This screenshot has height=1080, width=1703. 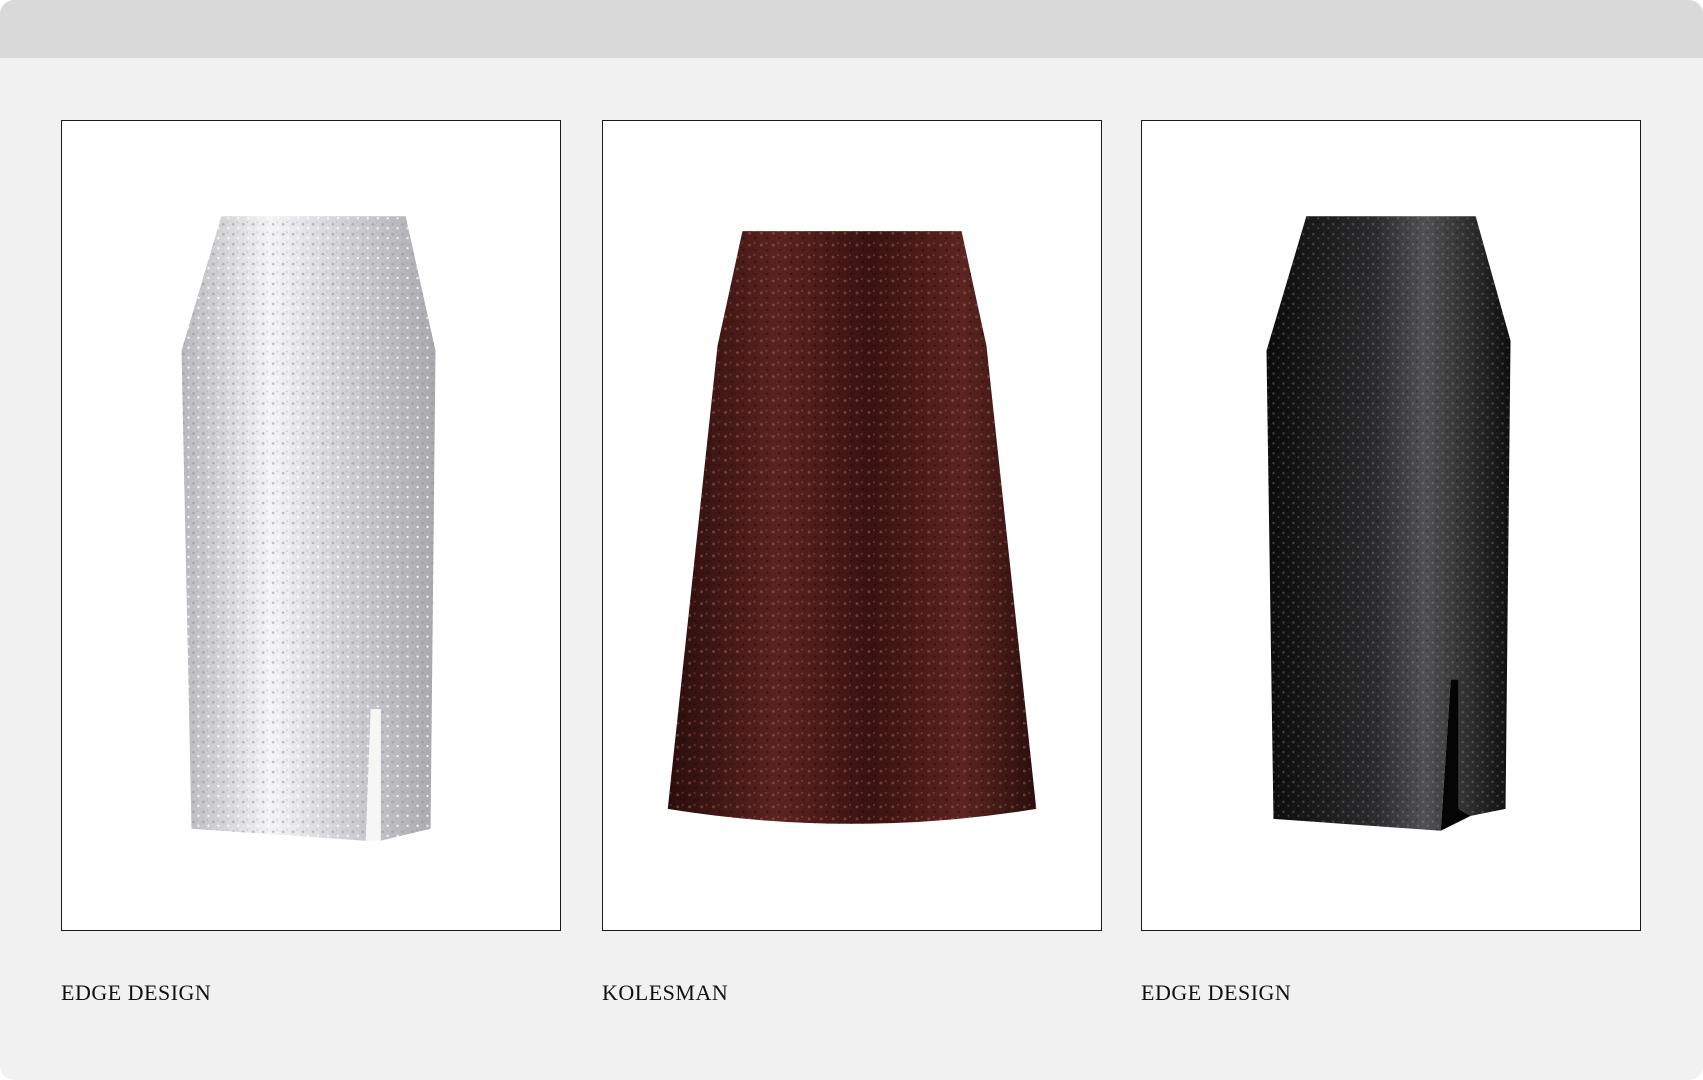 I want to click on burgundy-skirt-image, so click(x=852, y=527).